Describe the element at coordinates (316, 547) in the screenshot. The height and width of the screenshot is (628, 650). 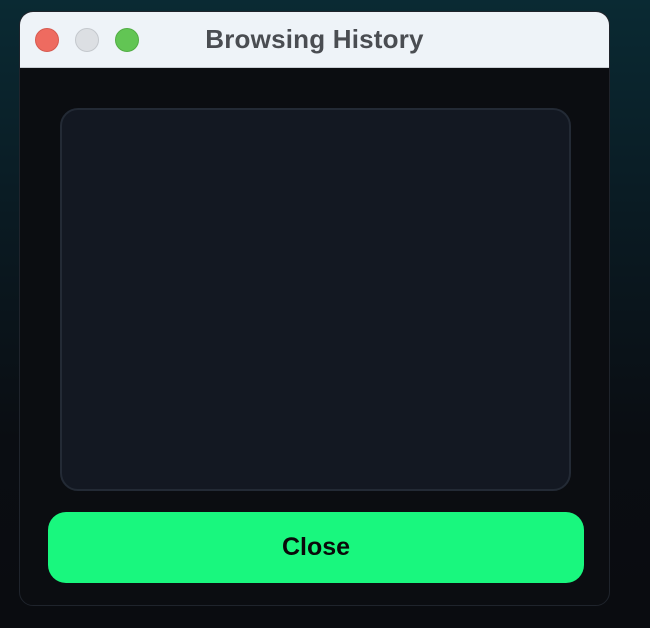
I see `close-button: Close` at that location.